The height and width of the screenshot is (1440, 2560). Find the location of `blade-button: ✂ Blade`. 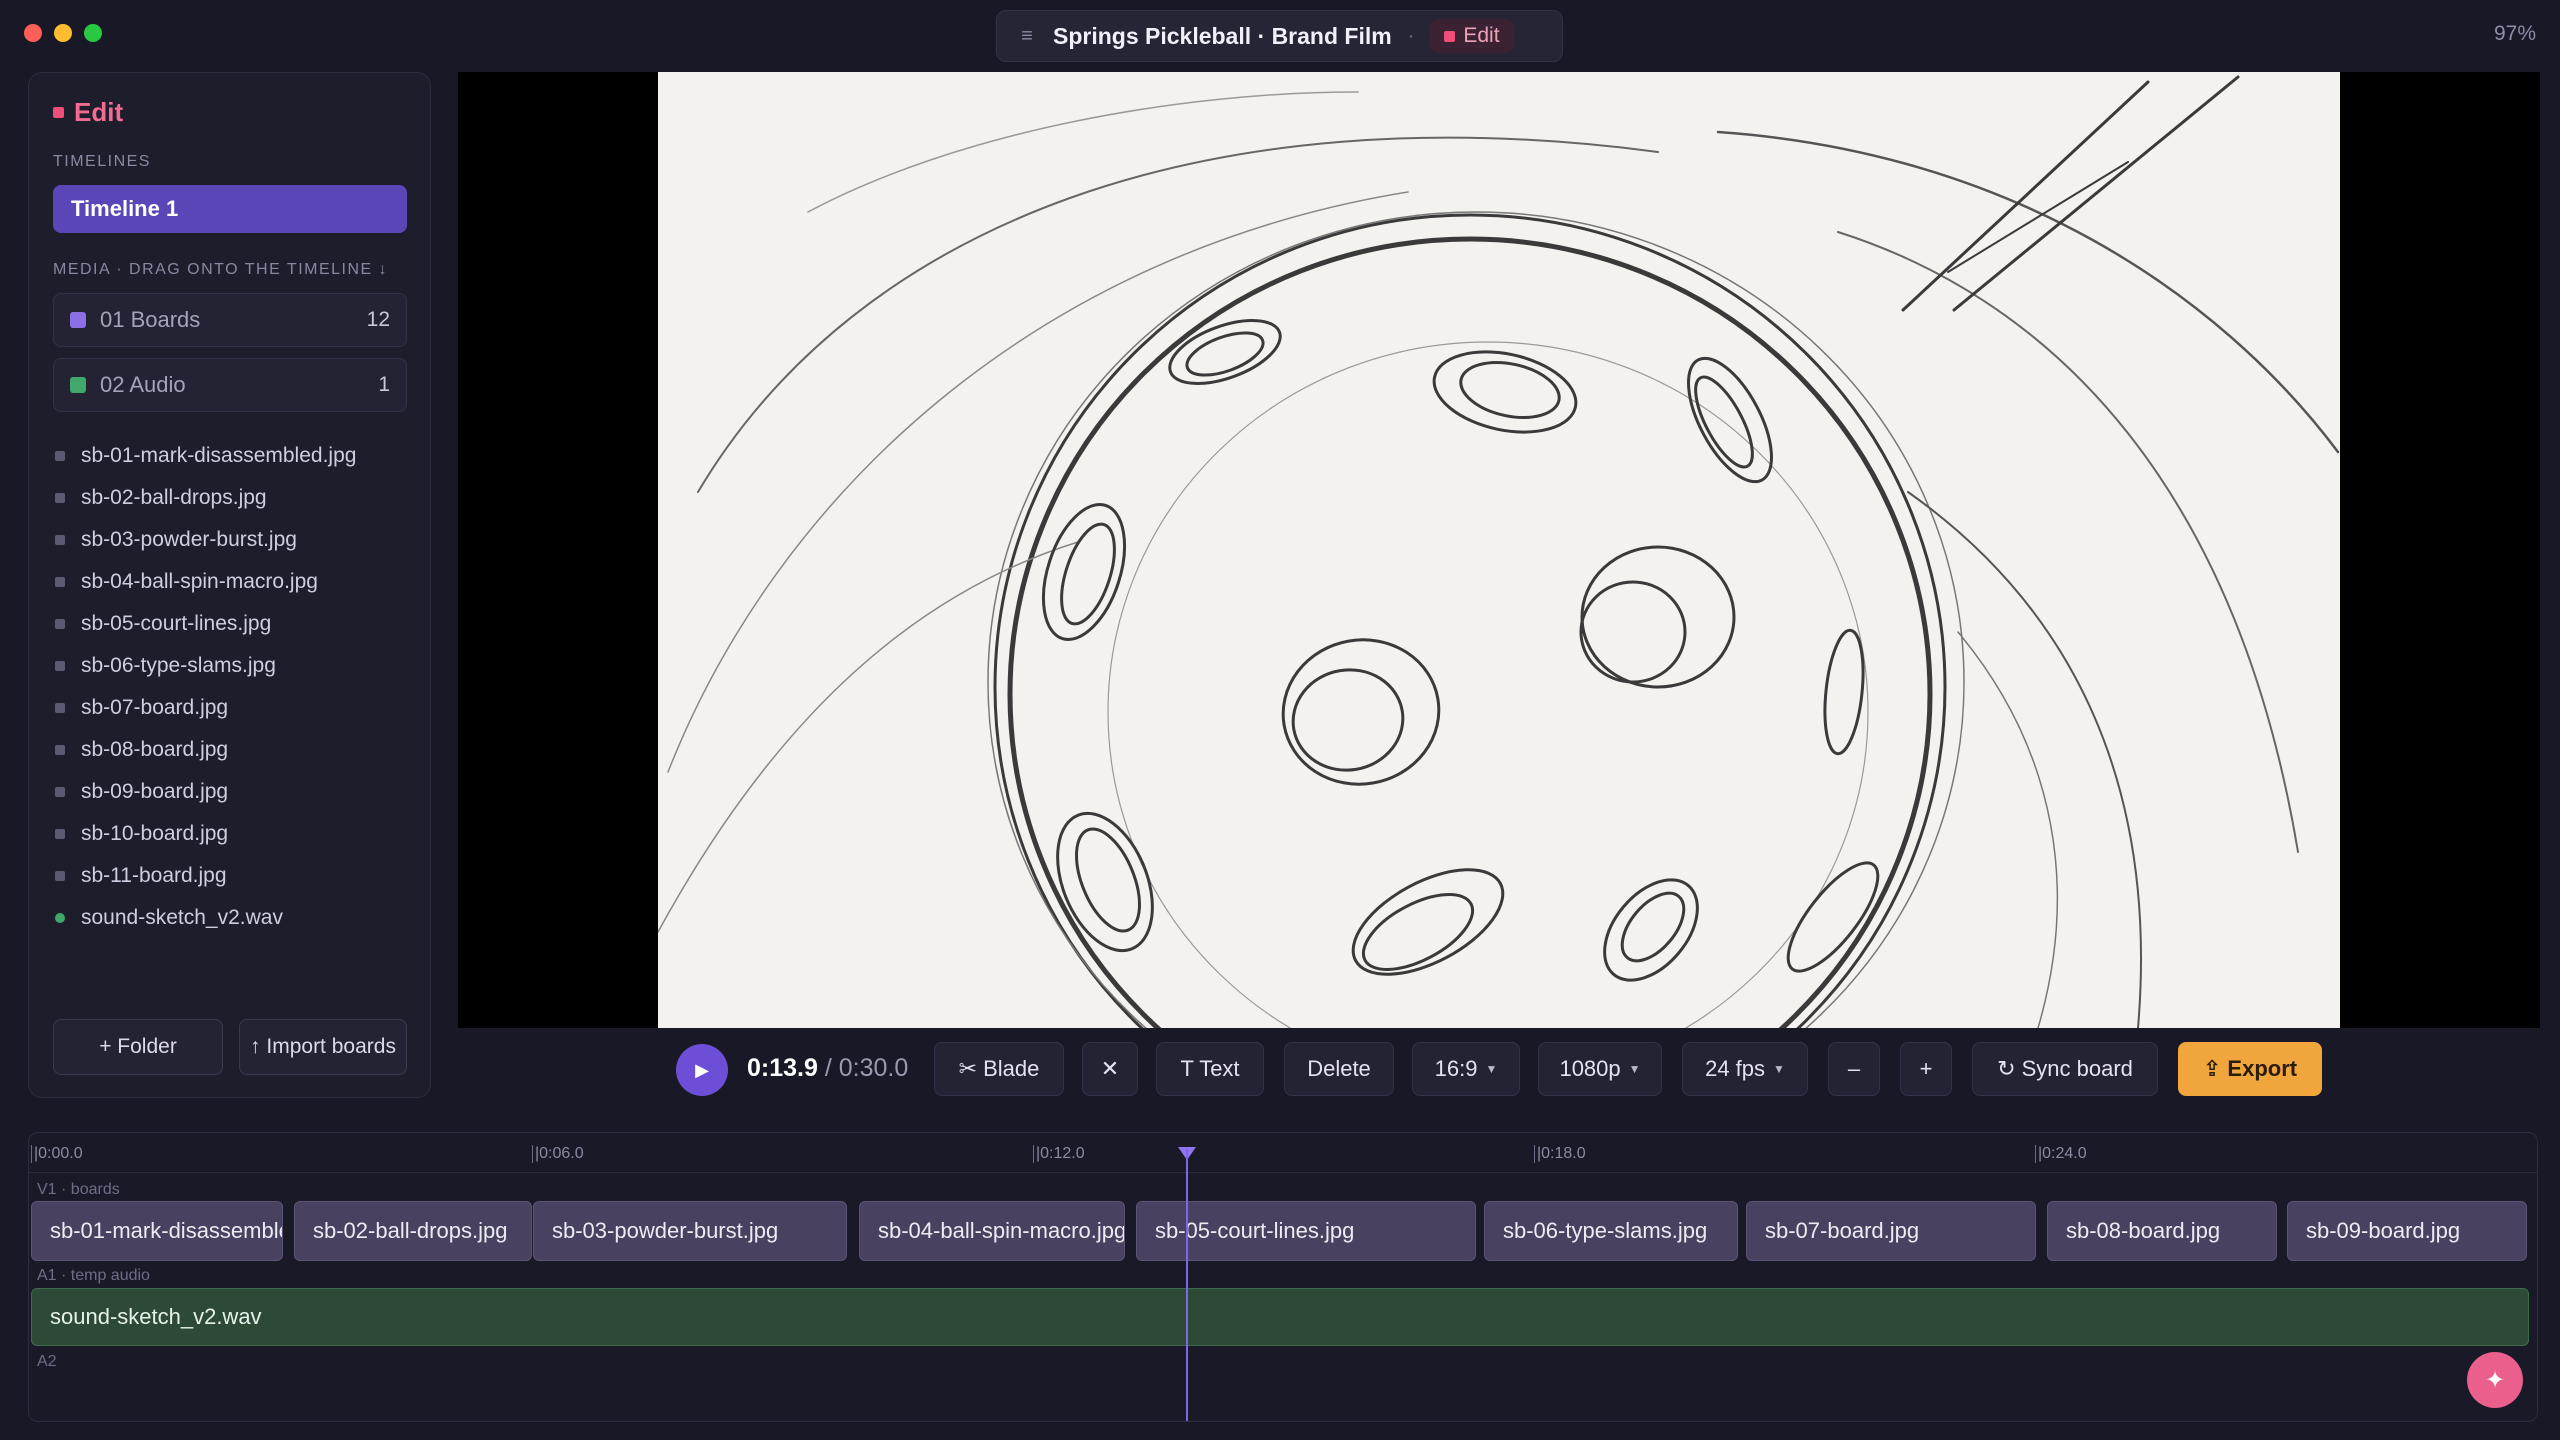

blade-button: ✂ Blade is located at coordinates (999, 1069).